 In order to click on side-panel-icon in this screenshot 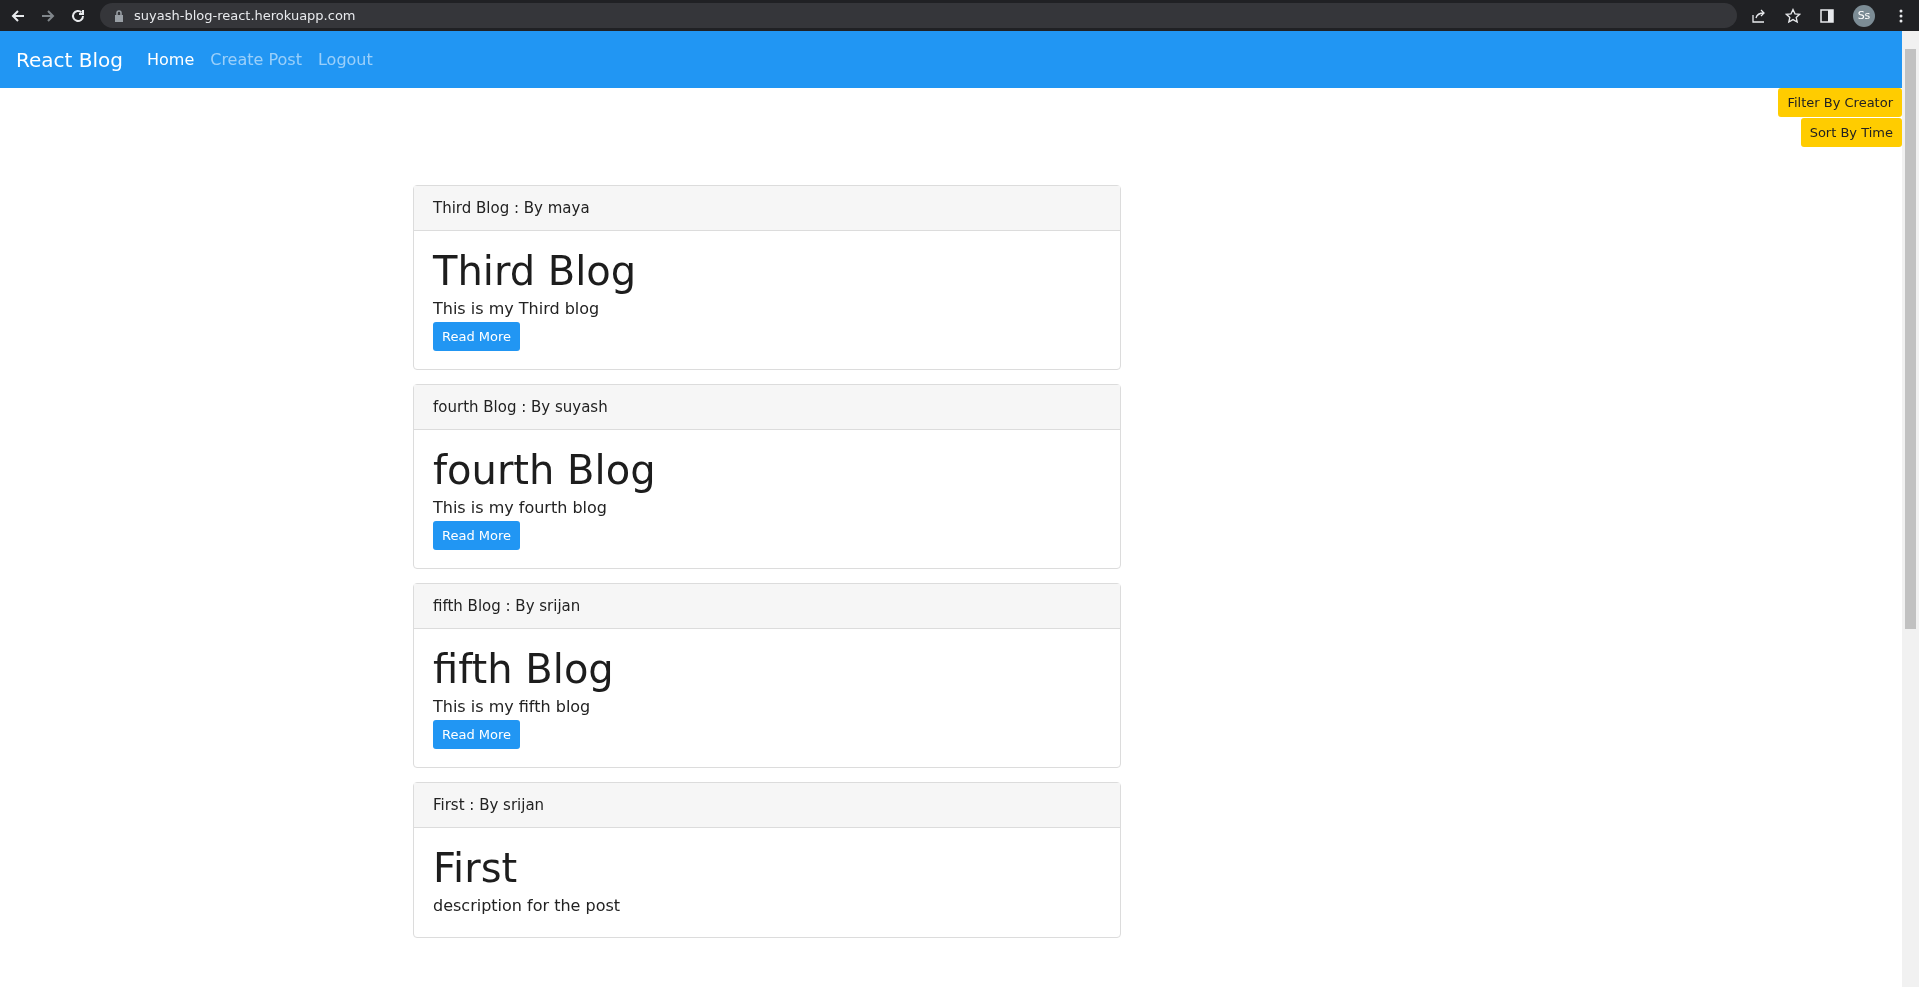, I will do `click(1827, 15)`.